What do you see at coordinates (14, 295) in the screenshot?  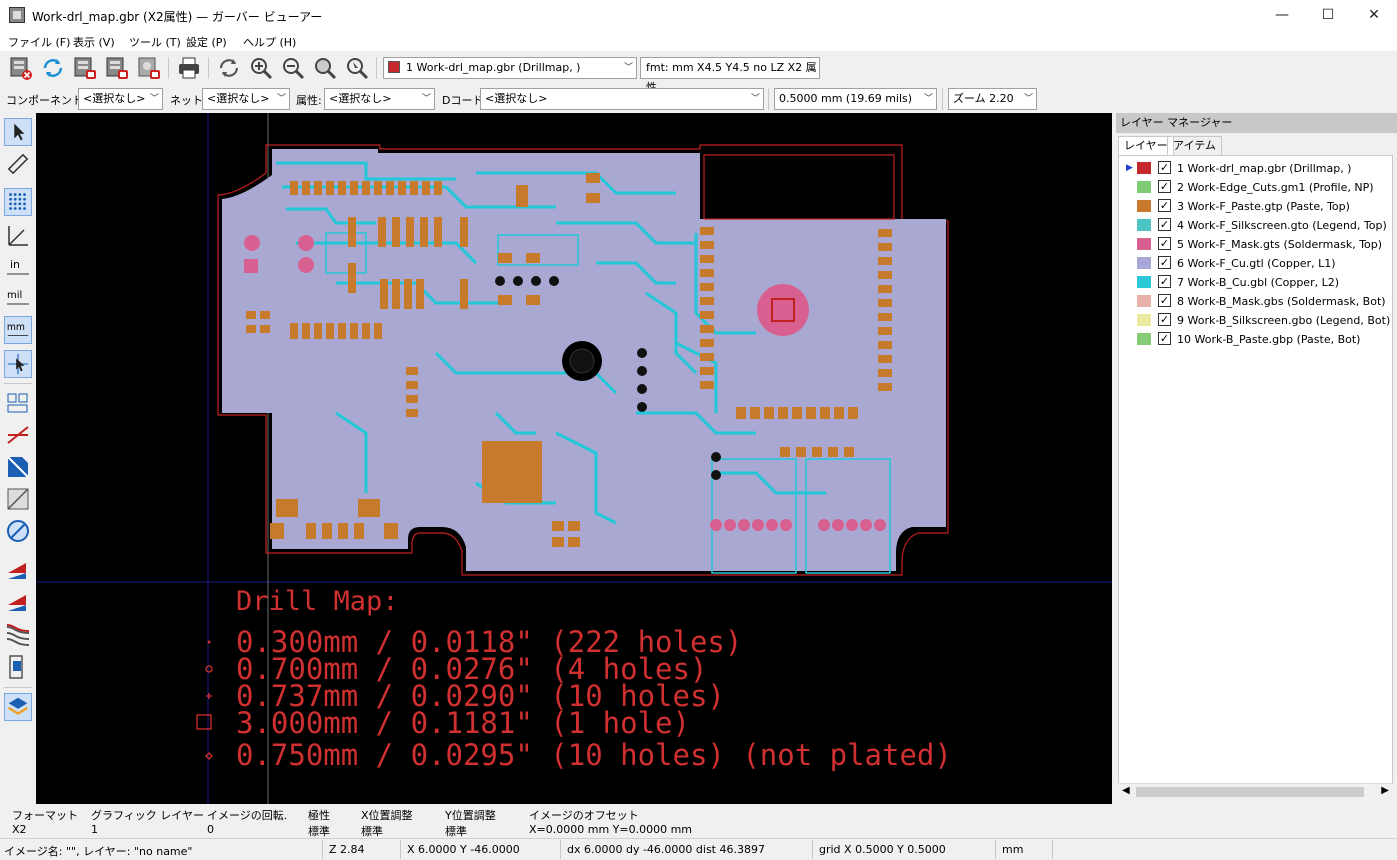 I see `svg-text: mil` at bounding box center [14, 295].